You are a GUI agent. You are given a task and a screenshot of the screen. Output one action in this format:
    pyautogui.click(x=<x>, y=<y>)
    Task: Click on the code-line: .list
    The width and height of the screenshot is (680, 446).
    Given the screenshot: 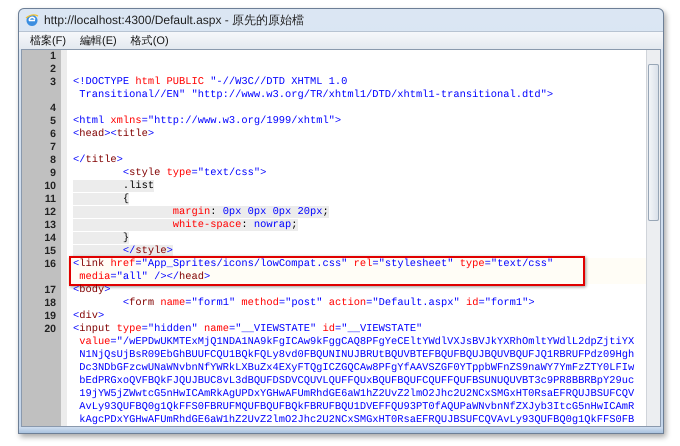 What is the action you would take?
    pyautogui.click(x=359, y=186)
    